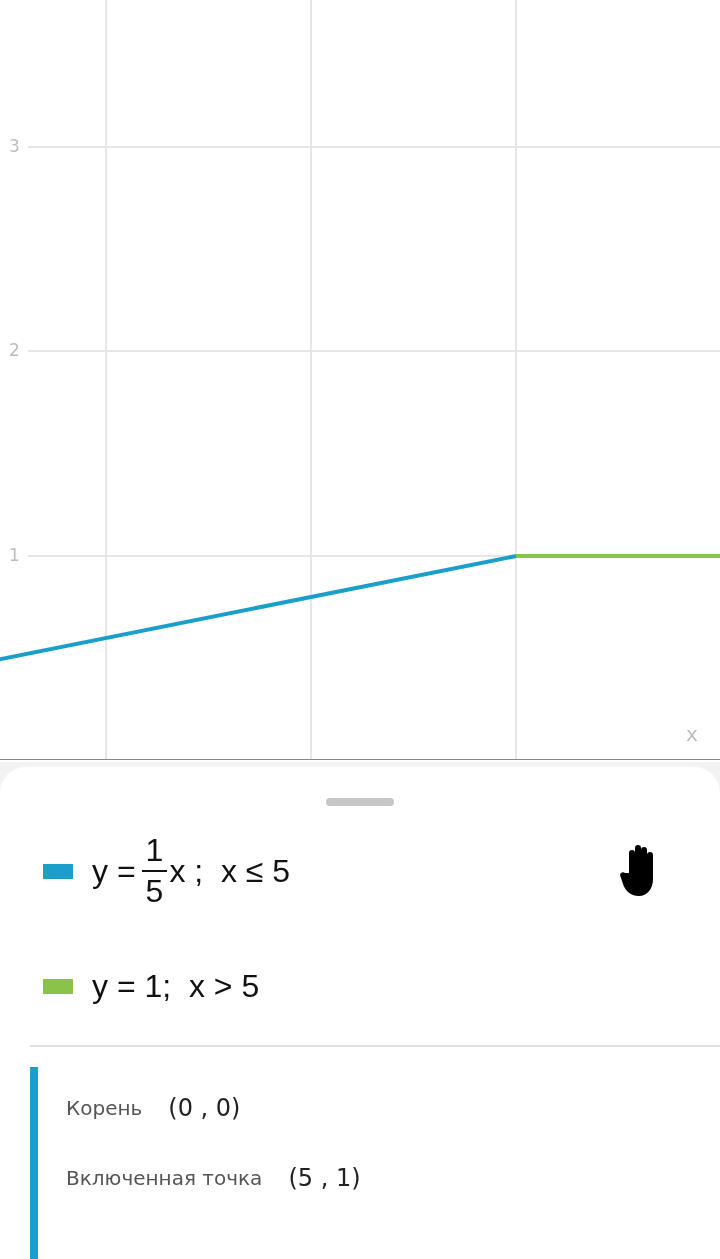 The width and height of the screenshot is (720, 1259). I want to click on result-label: Включенная точка, so click(164, 1178).